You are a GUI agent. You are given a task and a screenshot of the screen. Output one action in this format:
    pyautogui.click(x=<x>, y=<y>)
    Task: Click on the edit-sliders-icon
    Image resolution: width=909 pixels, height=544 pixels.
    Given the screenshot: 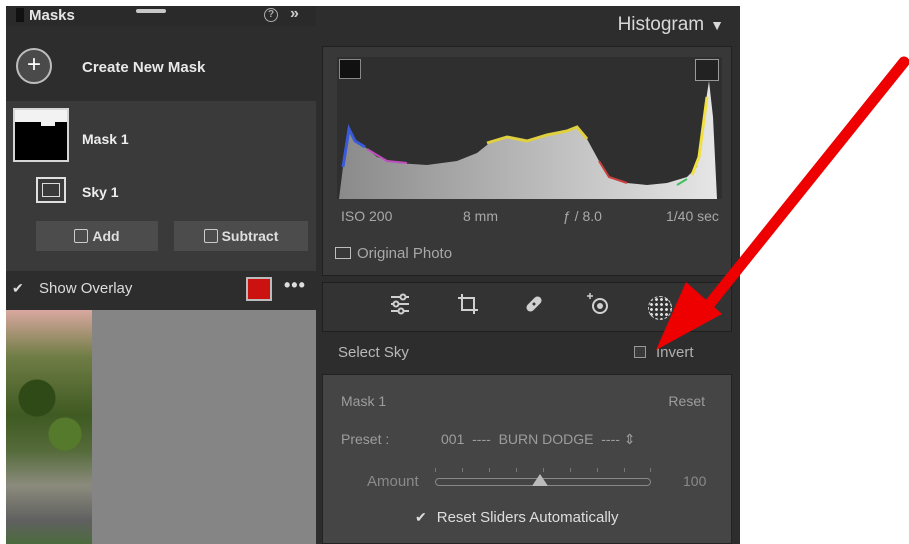 What is the action you would take?
    pyautogui.click(x=400, y=307)
    